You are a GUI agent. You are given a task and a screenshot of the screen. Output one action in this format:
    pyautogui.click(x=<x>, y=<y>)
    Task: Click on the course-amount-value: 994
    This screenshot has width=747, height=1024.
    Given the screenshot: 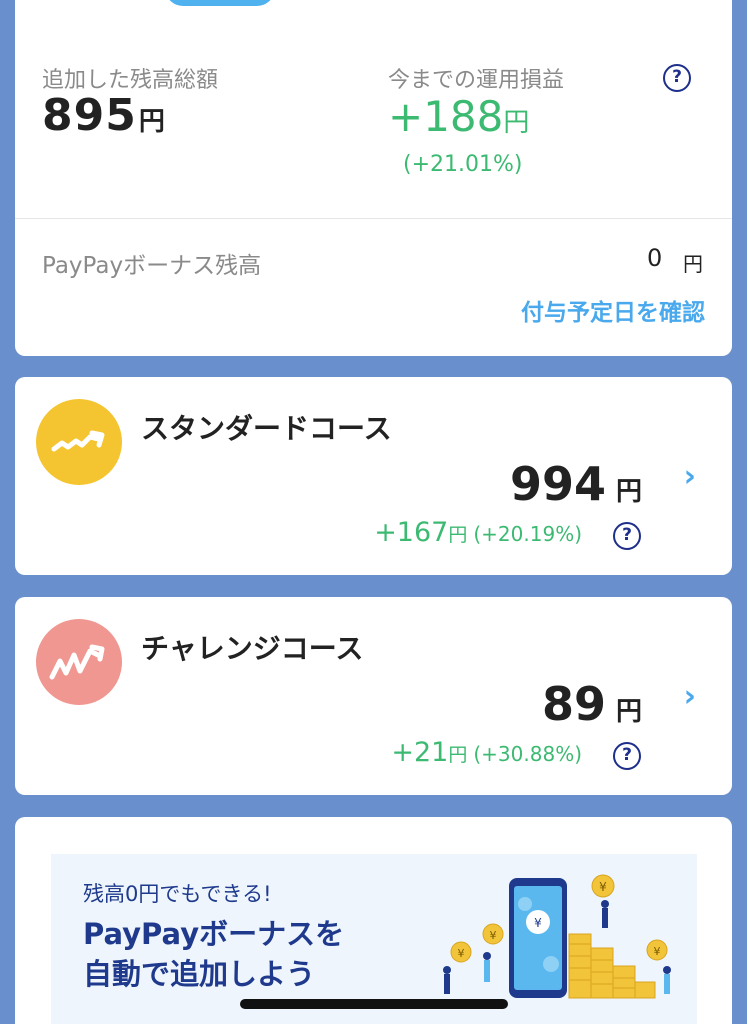 What is the action you would take?
    pyautogui.click(x=557, y=484)
    